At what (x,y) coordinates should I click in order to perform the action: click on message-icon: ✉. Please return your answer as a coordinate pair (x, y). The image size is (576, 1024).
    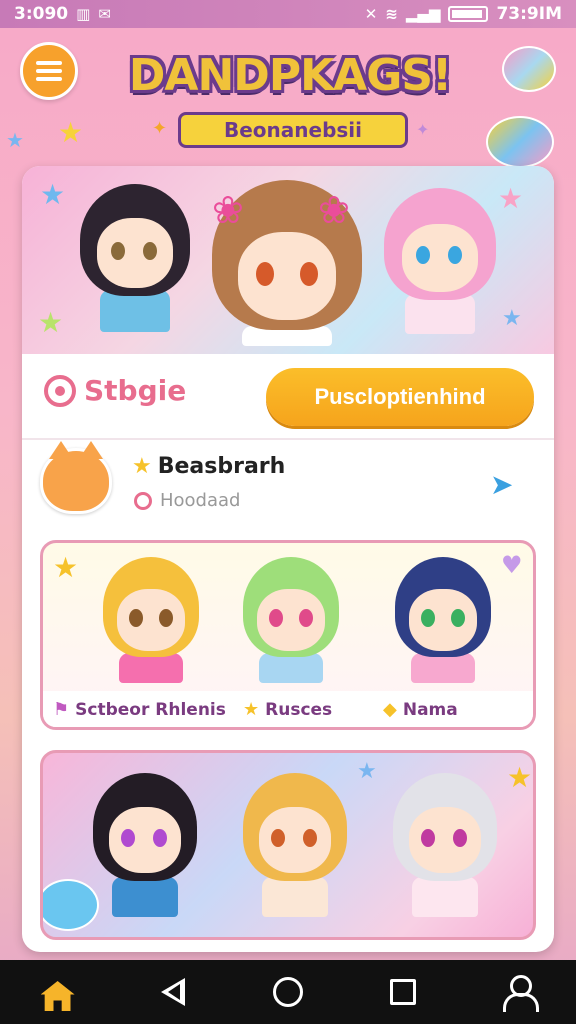
    Looking at the image, I should click on (104, 14).